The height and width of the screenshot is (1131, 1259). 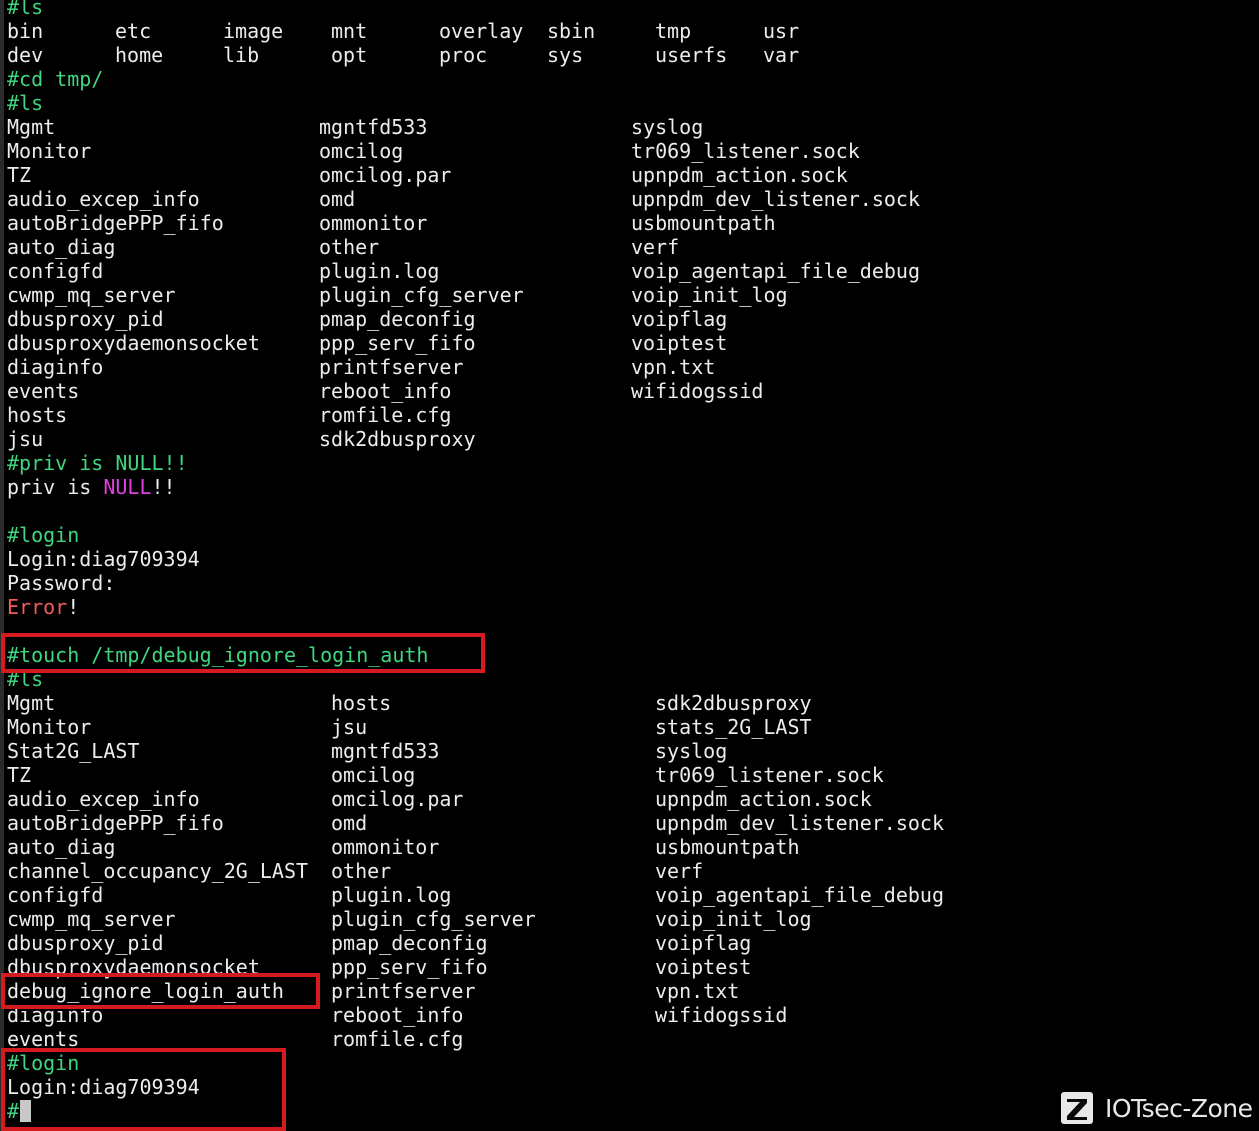 What do you see at coordinates (433, 919) in the screenshot?
I see `listing-entry: plugin_cfg_server` at bounding box center [433, 919].